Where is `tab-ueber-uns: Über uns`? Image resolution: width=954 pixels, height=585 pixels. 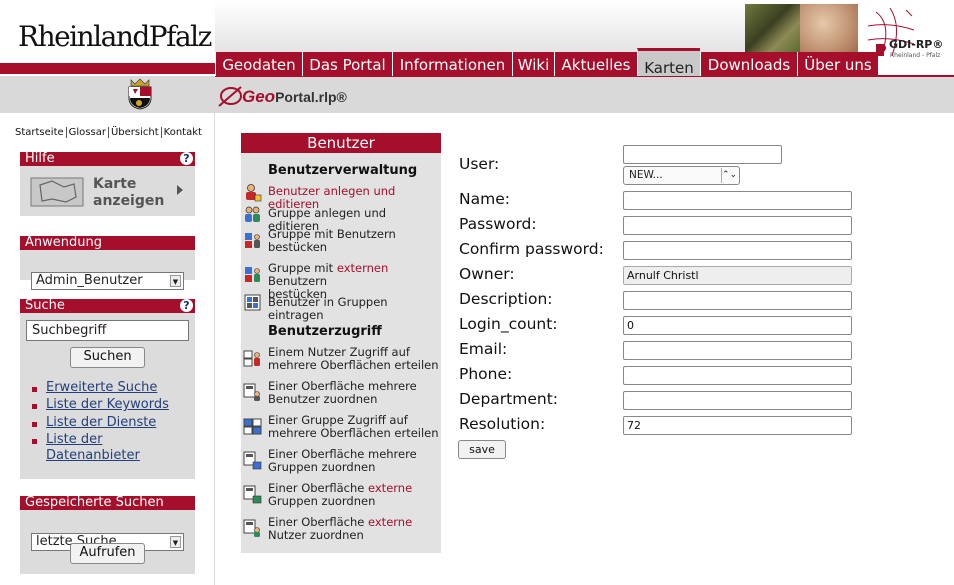
tab-ueber-uns: Über uns is located at coordinates (837, 64).